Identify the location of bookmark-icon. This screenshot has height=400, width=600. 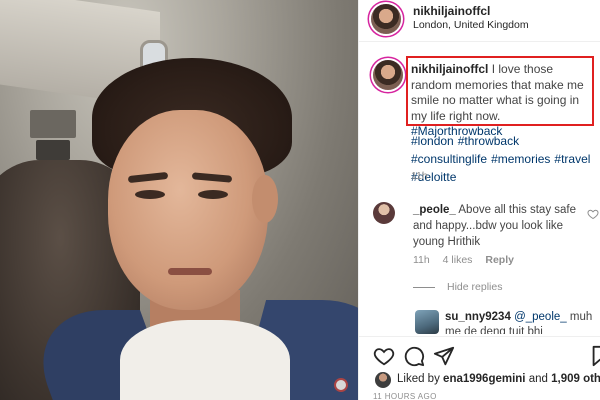
(594, 356).